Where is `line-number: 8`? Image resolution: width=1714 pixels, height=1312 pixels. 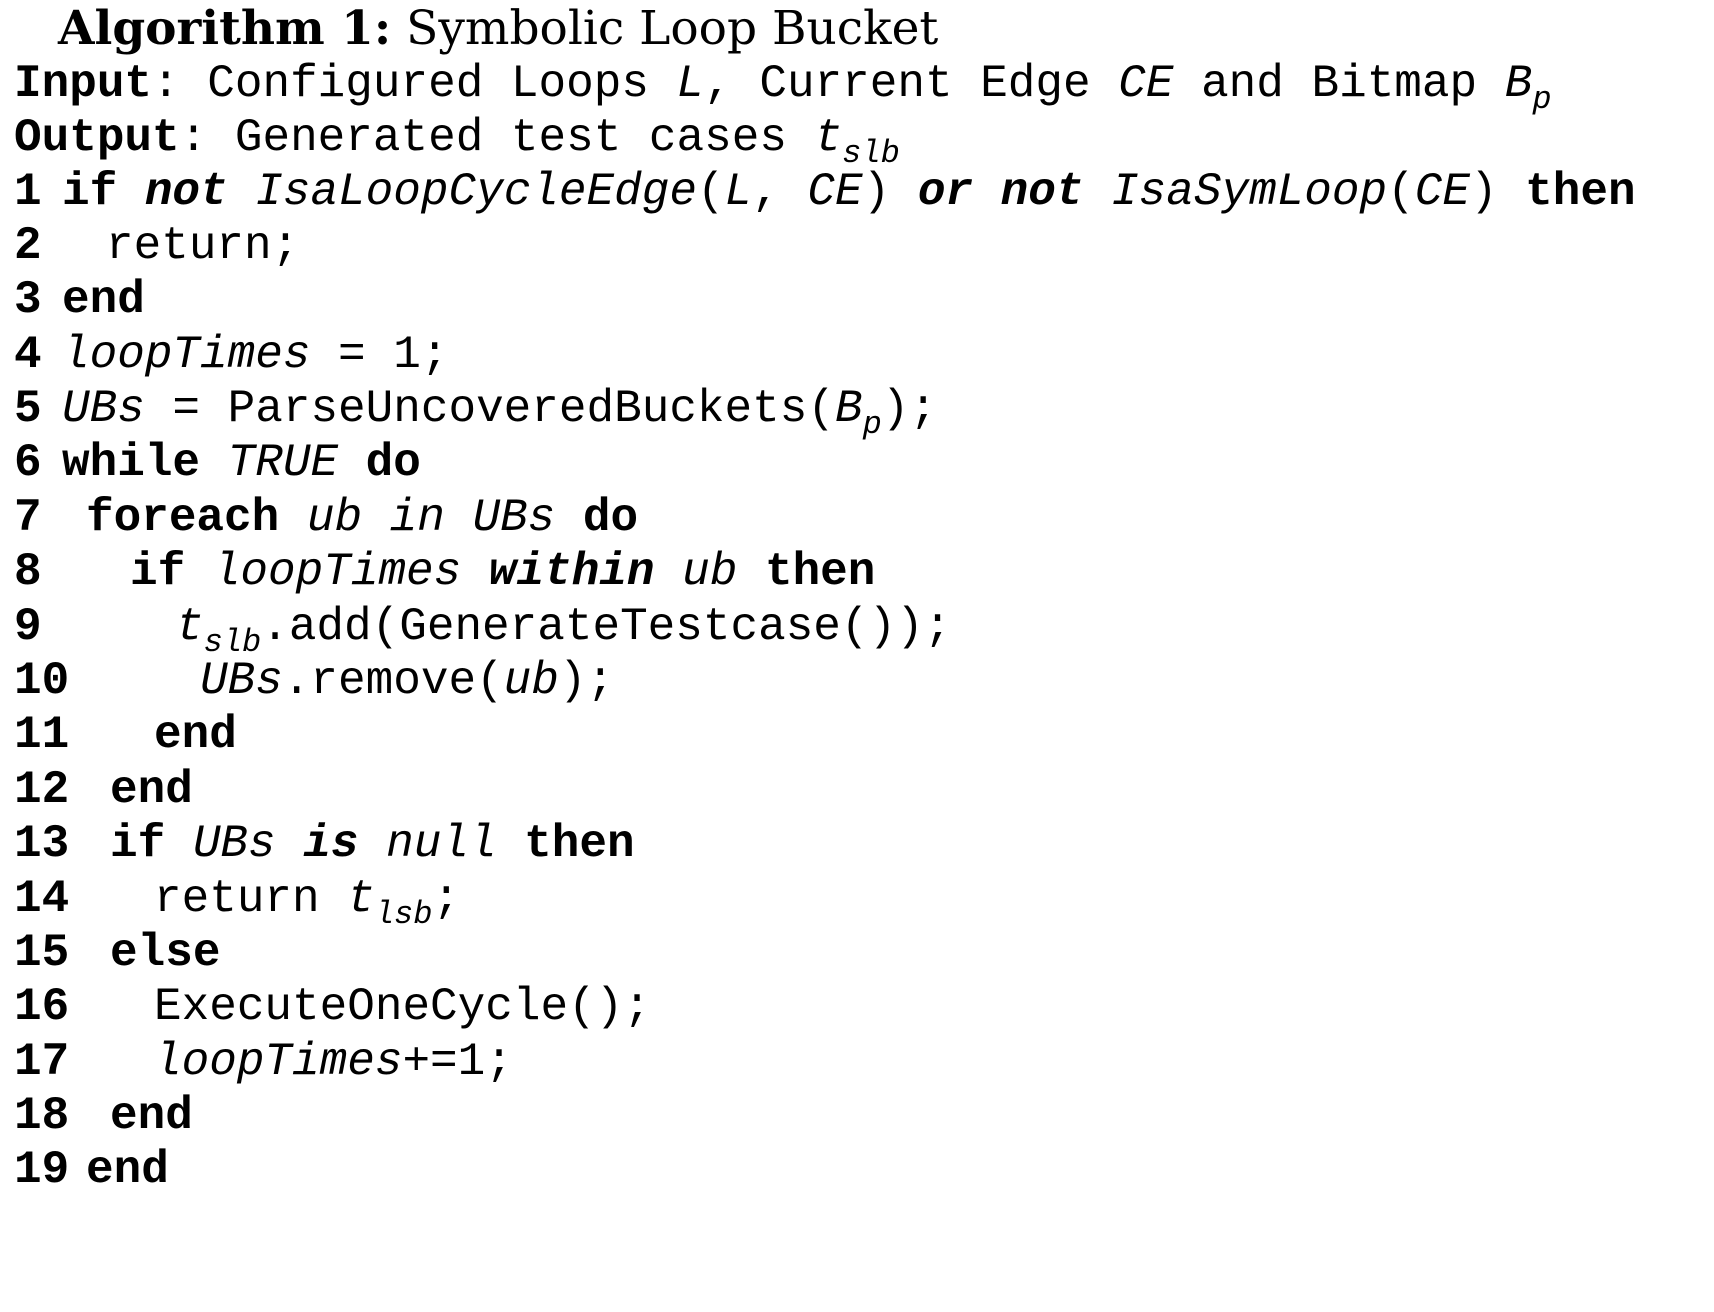 line-number: 8 is located at coordinates (28, 572).